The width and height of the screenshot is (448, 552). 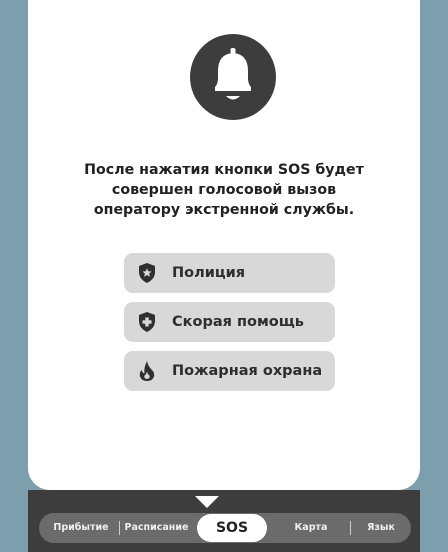 What do you see at coordinates (147, 371) in the screenshot?
I see `fire-icon` at bounding box center [147, 371].